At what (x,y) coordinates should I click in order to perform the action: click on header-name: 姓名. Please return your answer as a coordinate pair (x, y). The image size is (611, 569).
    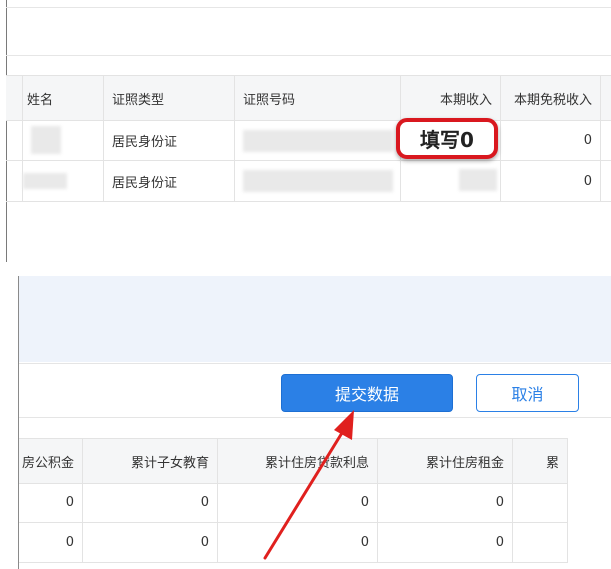
    Looking at the image, I should click on (61, 98).